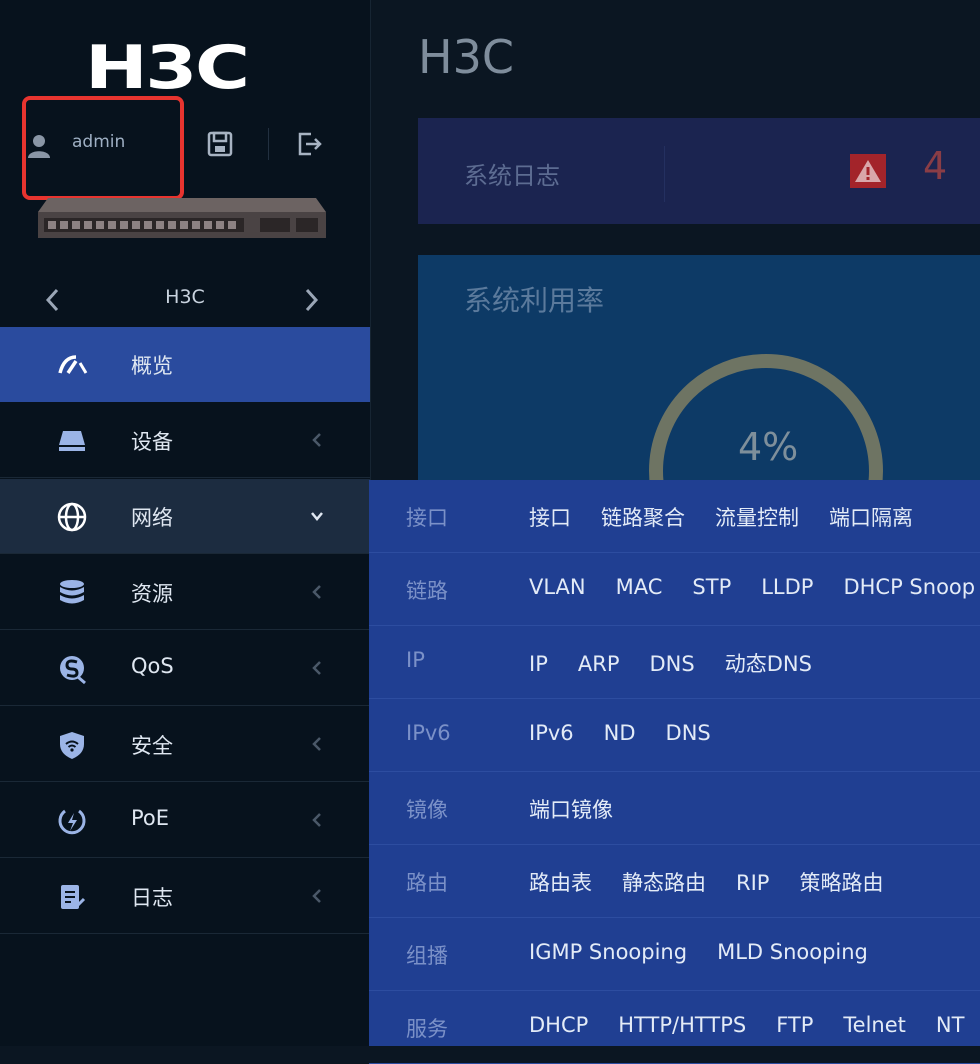 Image resolution: width=980 pixels, height=1064 pixels. What do you see at coordinates (721, 882) in the screenshot?
I see `submenu-links: 路由表 静态路由 RIP 策略路由` at bounding box center [721, 882].